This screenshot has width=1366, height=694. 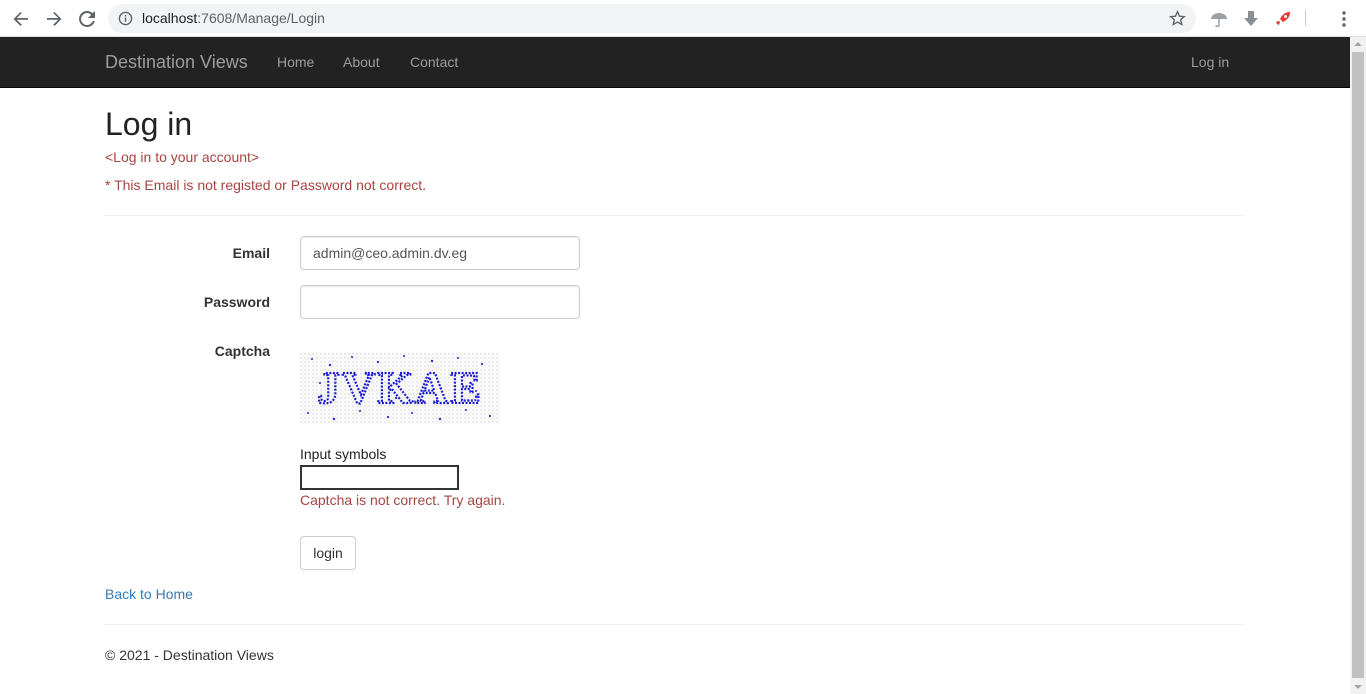 What do you see at coordinates (403, 500) in the screenshot?
I see `captcha-error: Captcha is not correct. Try again.` at bounding box center [403, 500].